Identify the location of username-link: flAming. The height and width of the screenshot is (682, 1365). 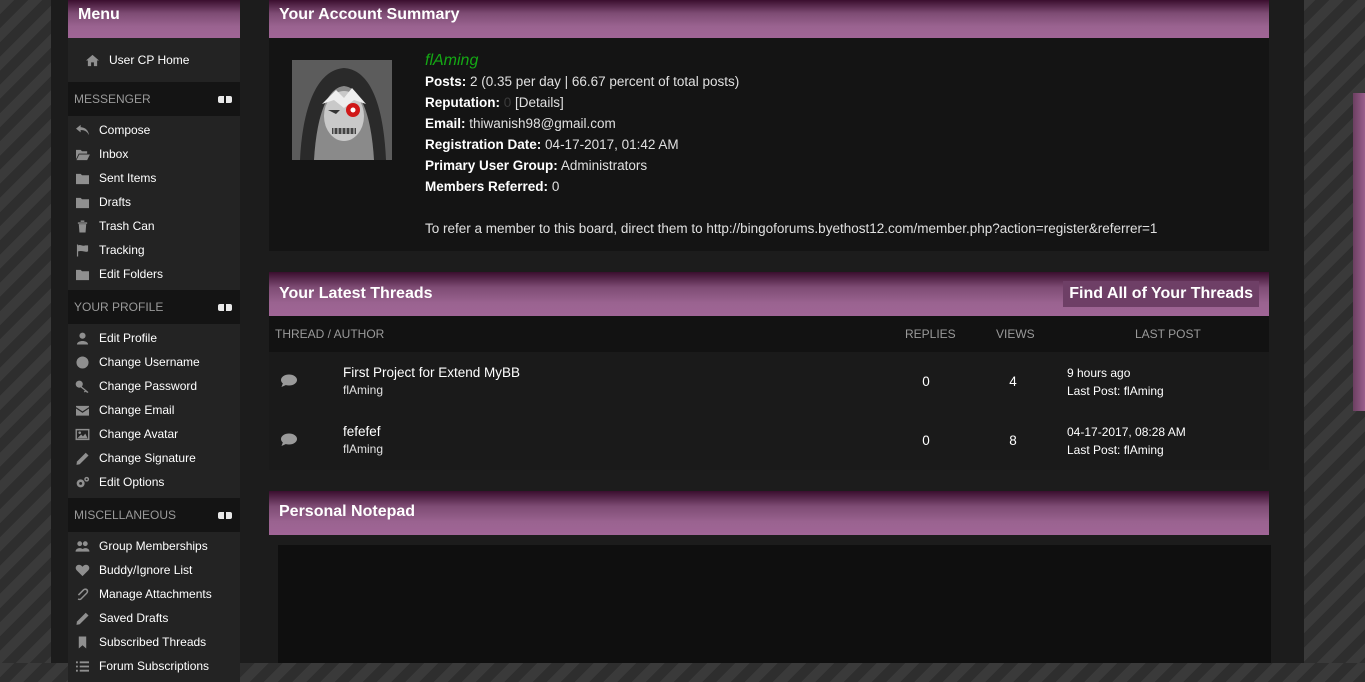
(451, 60).